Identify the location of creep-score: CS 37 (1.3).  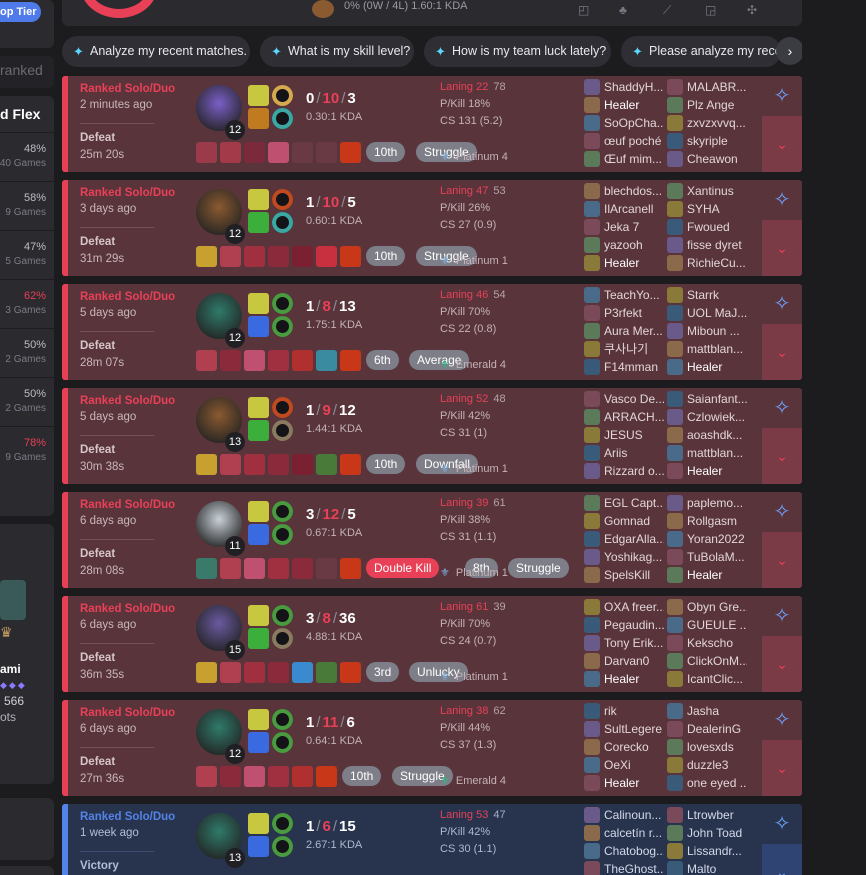
(468, 745).